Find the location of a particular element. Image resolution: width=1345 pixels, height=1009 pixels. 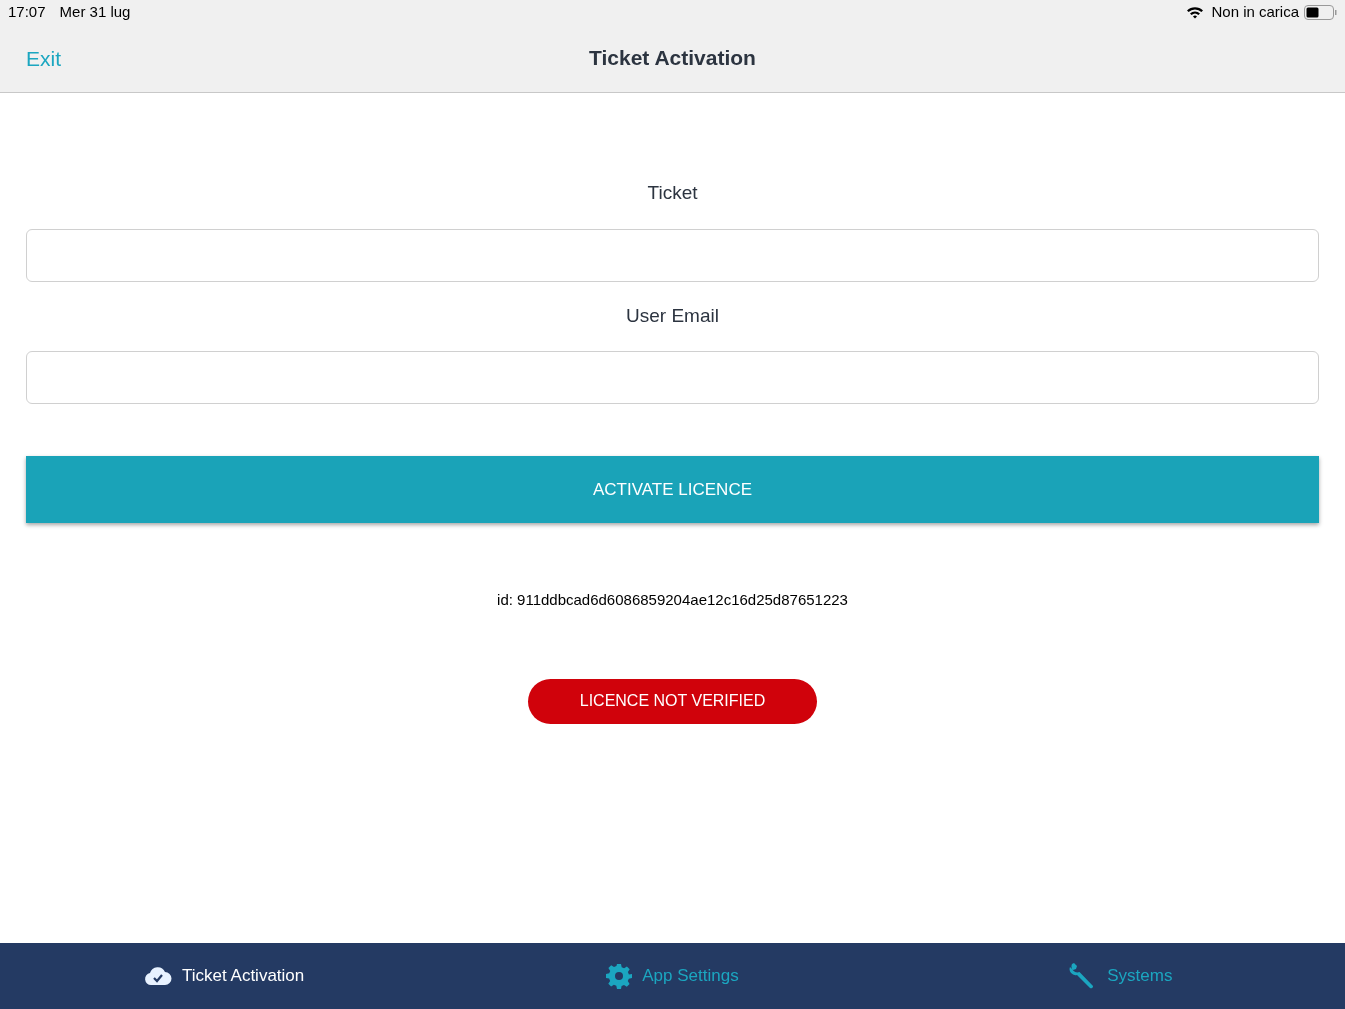

exit-button: Exit is located at coordinates (43, 58).